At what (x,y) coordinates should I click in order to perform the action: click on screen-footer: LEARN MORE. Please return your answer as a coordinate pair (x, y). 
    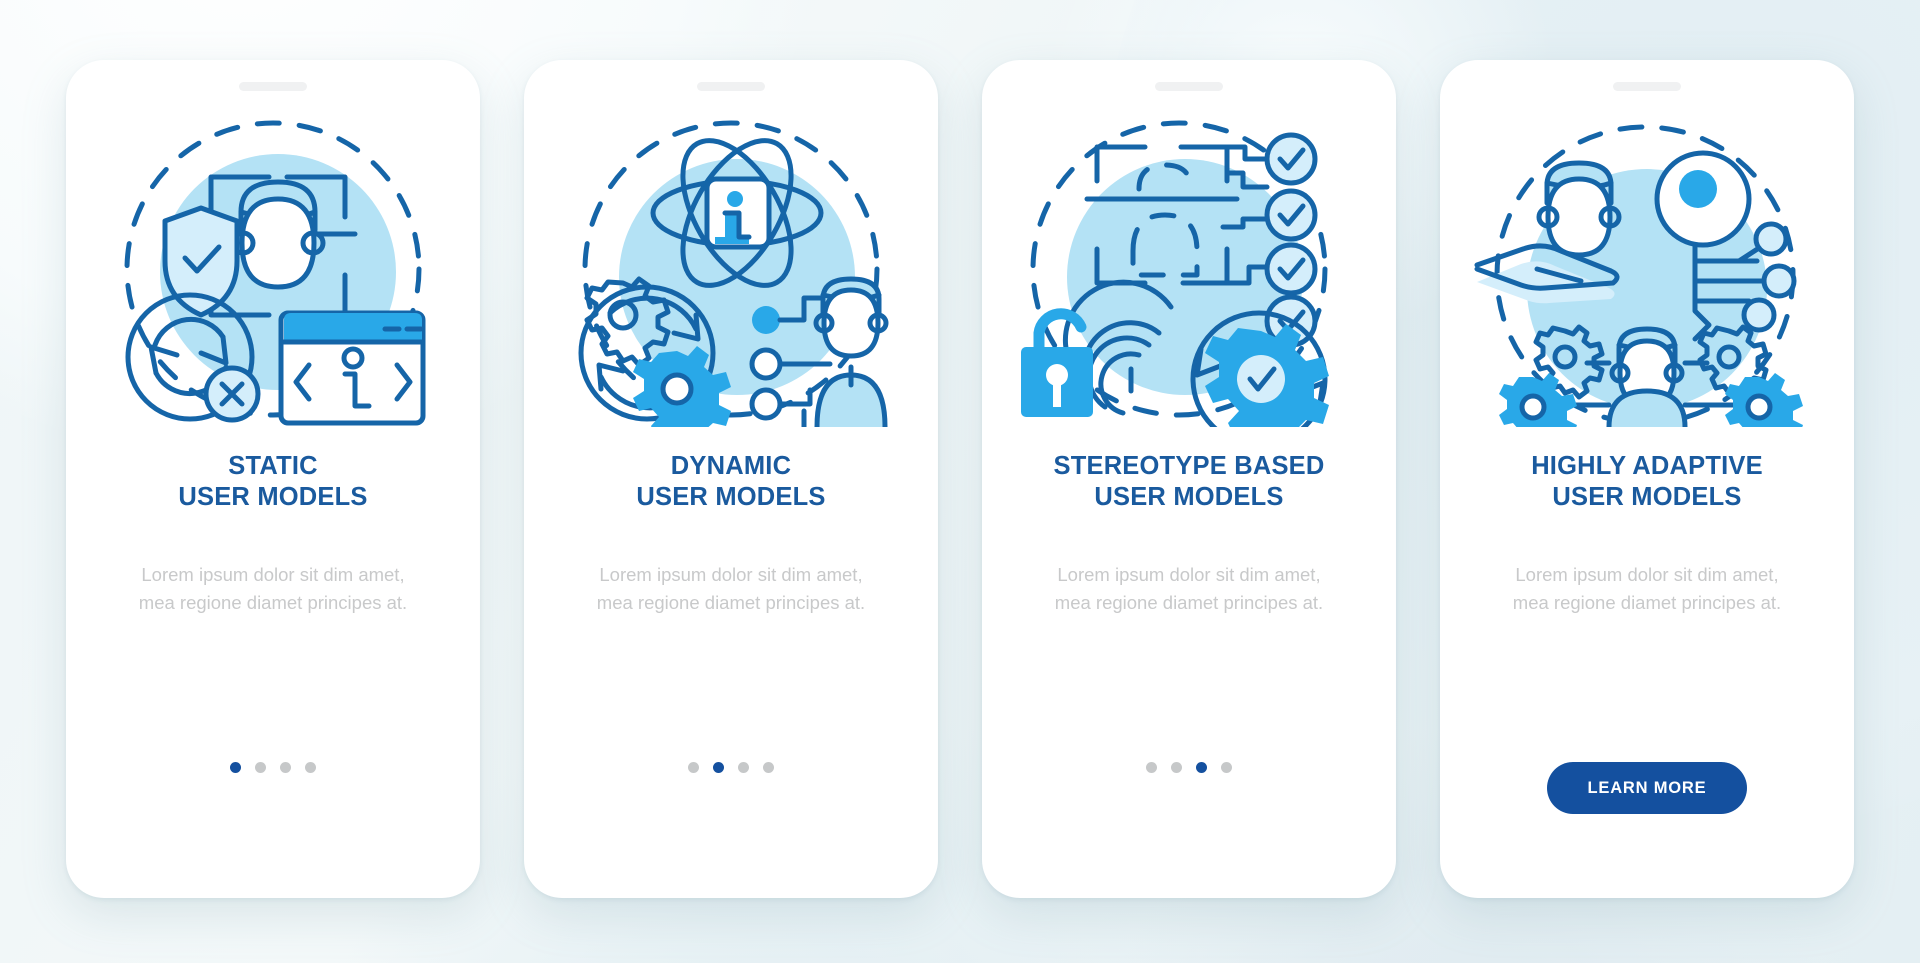
    Looking at the image, I should click on (1647, 773).